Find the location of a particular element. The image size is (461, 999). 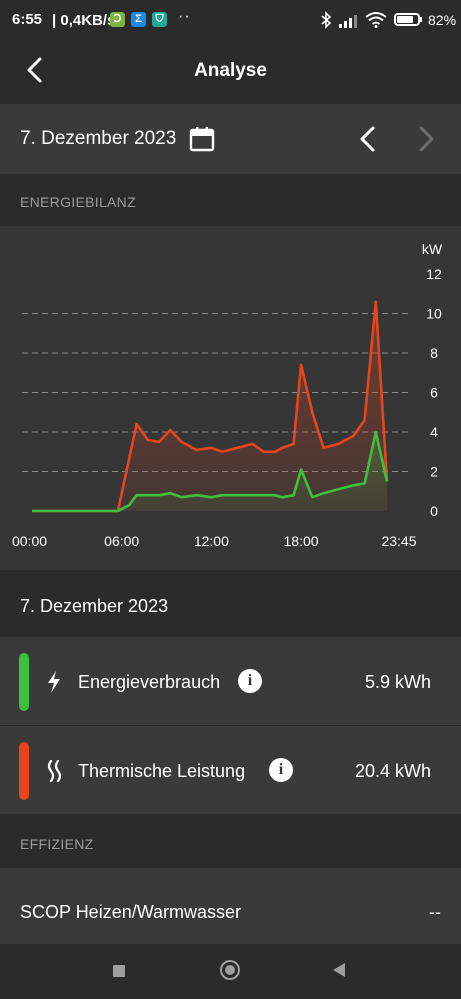

y-tick-label: 6 is located at coordinates (434, 393).